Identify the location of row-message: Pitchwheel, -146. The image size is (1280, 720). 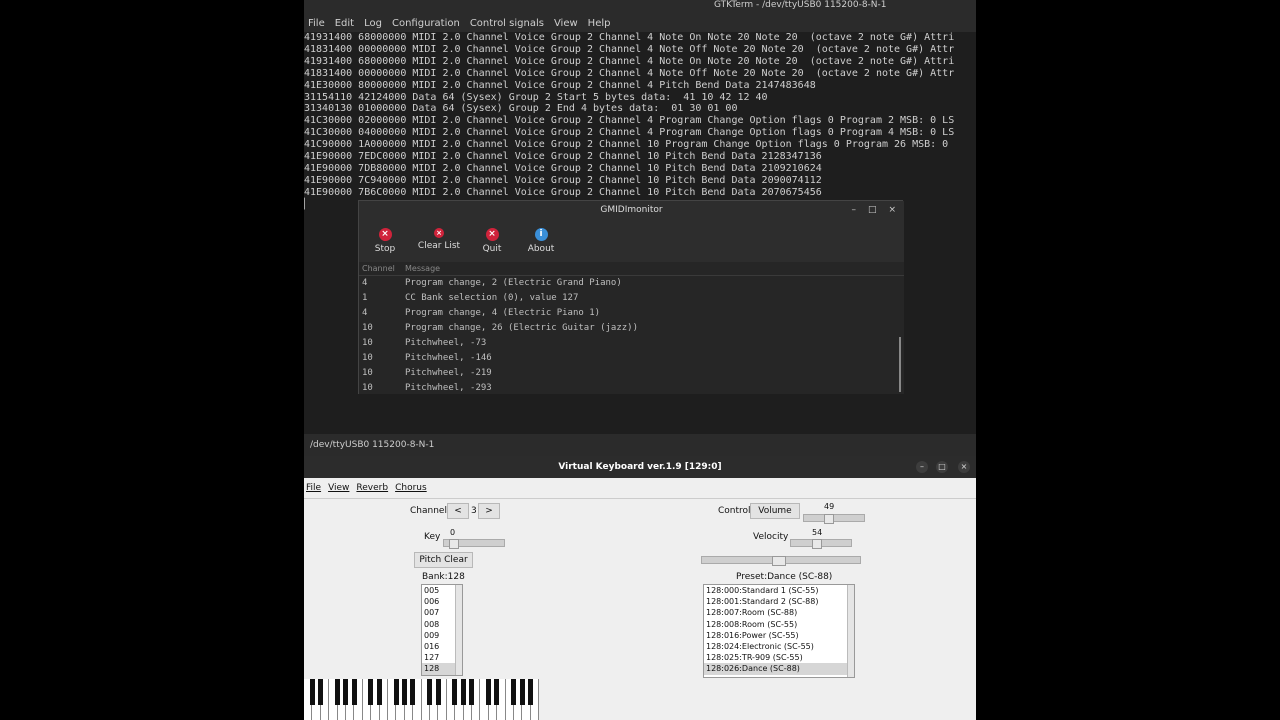
(448, 358).